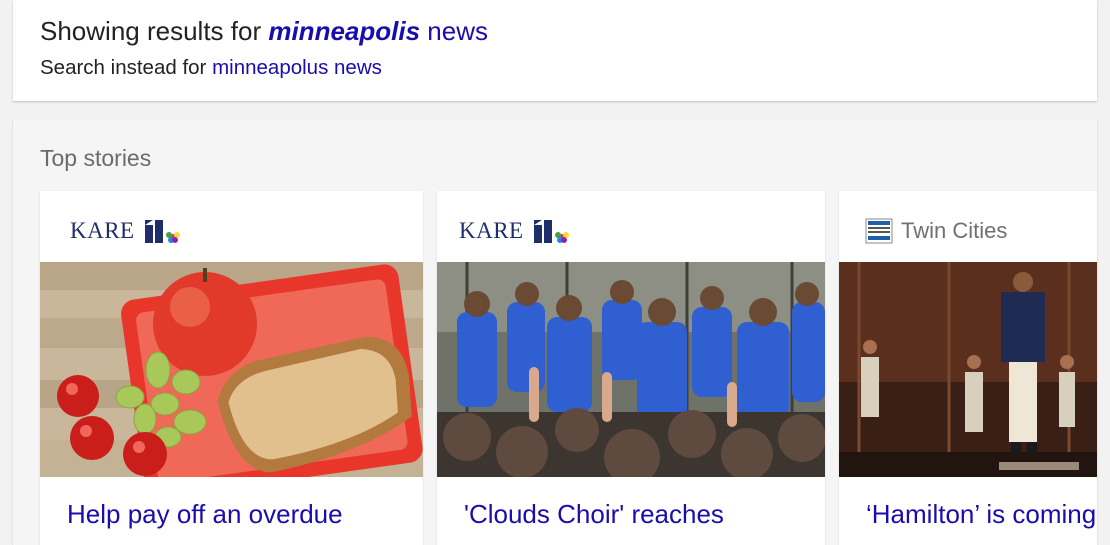 Image resolution: width=1110 pixels, height=545 pixels. What do you see at coordinates (344, 31) in the screenshot?
I see `corrected-term: minneapolis` at bounding box center [344, 31].